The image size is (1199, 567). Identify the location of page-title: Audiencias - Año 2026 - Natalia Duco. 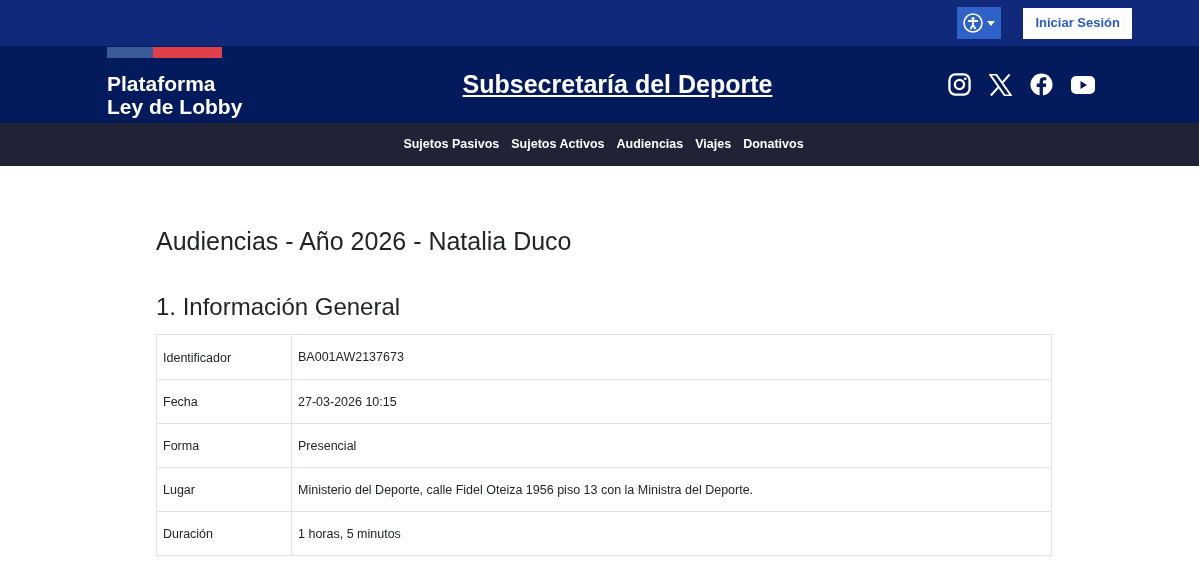
(364, 241).